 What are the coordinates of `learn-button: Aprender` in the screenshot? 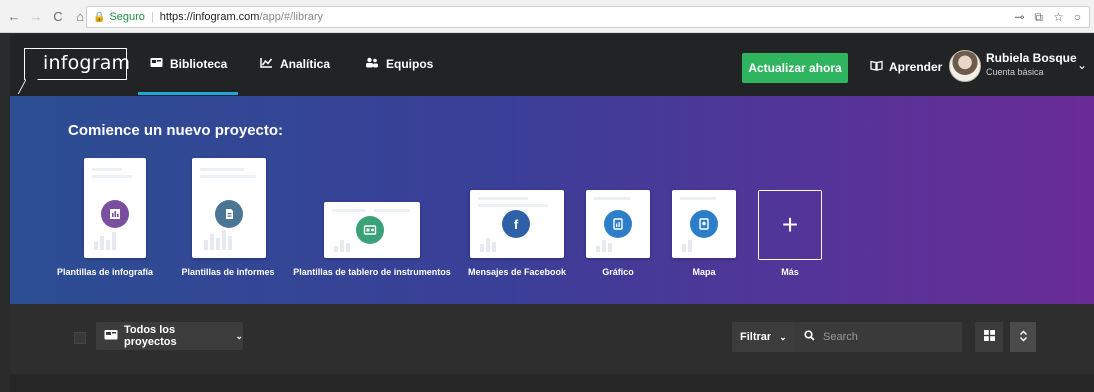 It's located at (906, 67).